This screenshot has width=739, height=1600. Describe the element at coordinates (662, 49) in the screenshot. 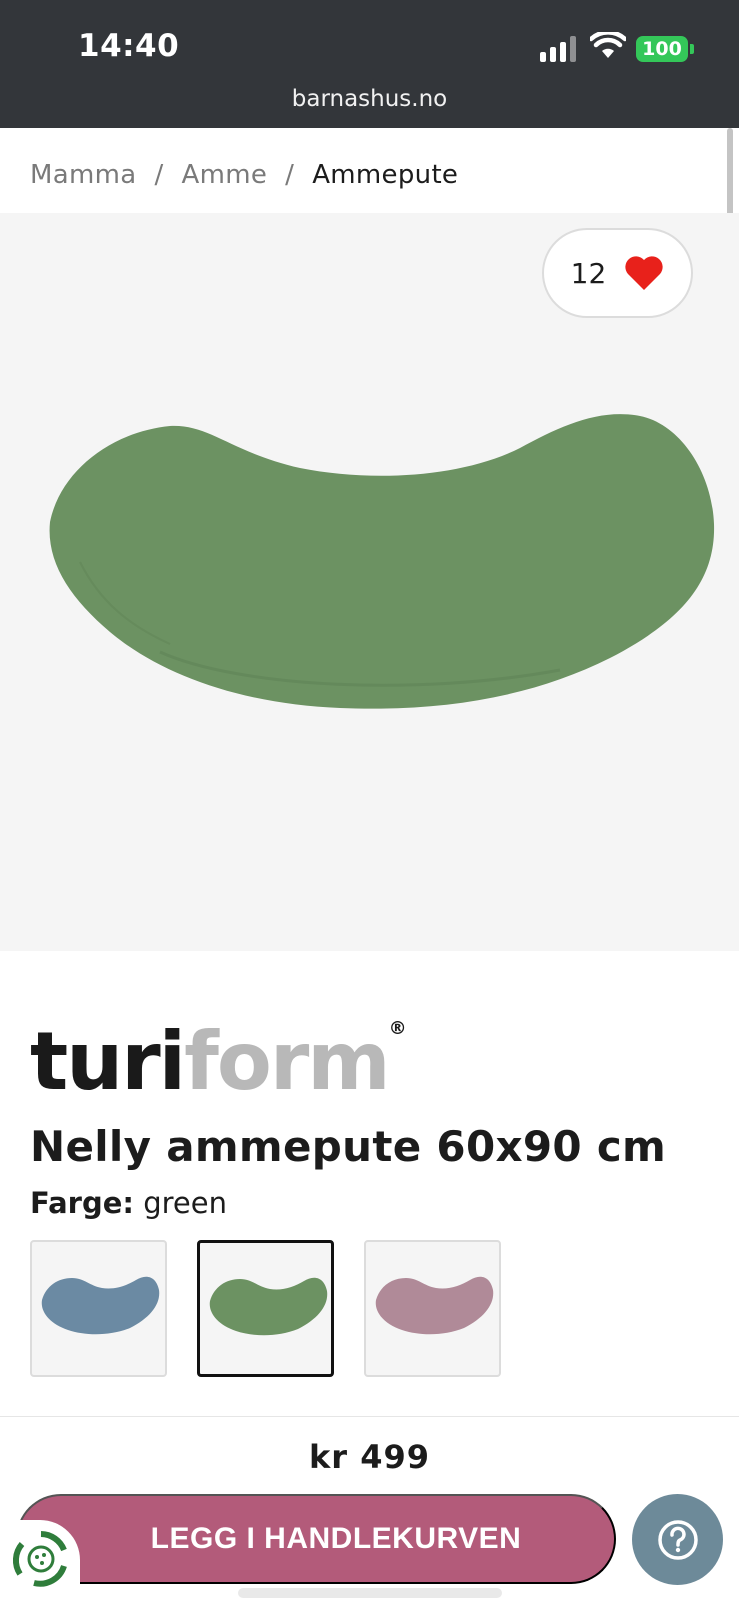

I see `battery-indicator: 100` at that location.